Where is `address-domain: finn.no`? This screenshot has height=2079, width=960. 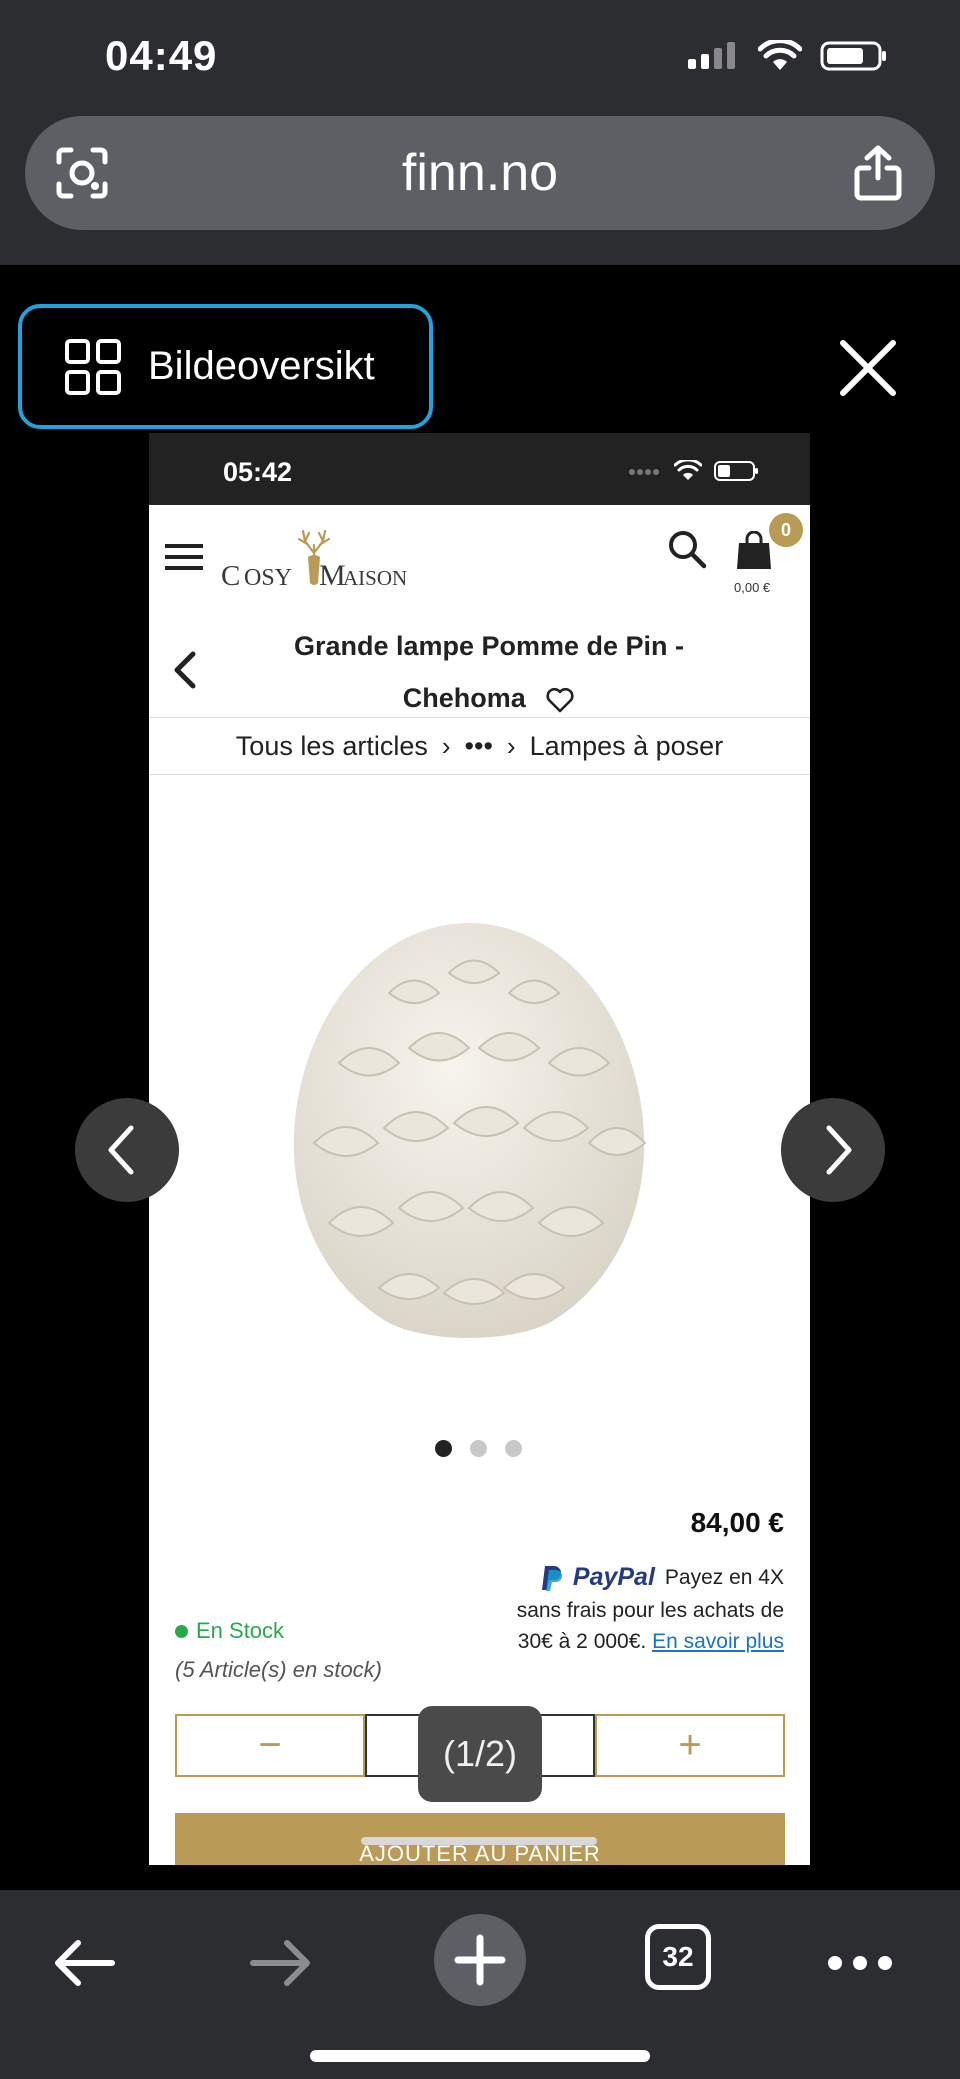
address-domain: finn.no is located at coordinates (480, 173).